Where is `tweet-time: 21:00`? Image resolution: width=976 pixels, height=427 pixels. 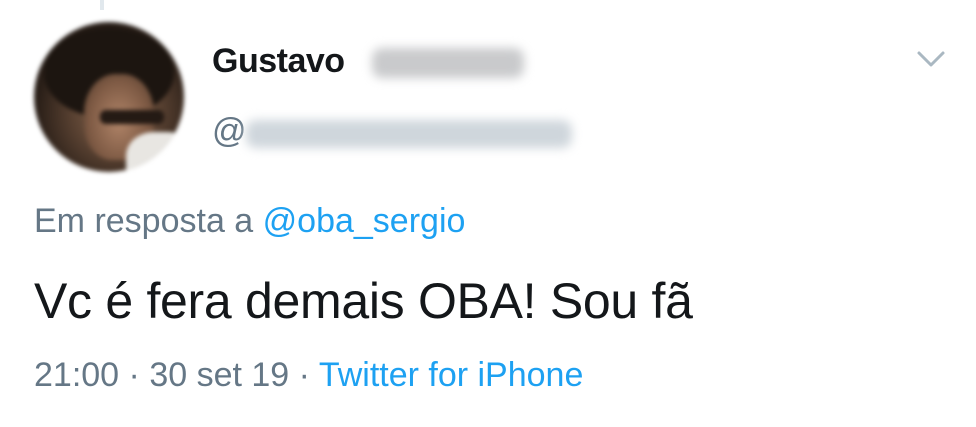 tweet-time: 21:00 is located at coordinates (76, 375).